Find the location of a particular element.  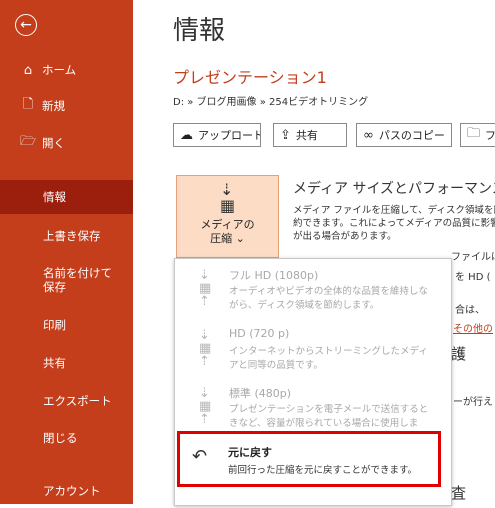

open-location-label: フ is located at coordinates (490, 135).